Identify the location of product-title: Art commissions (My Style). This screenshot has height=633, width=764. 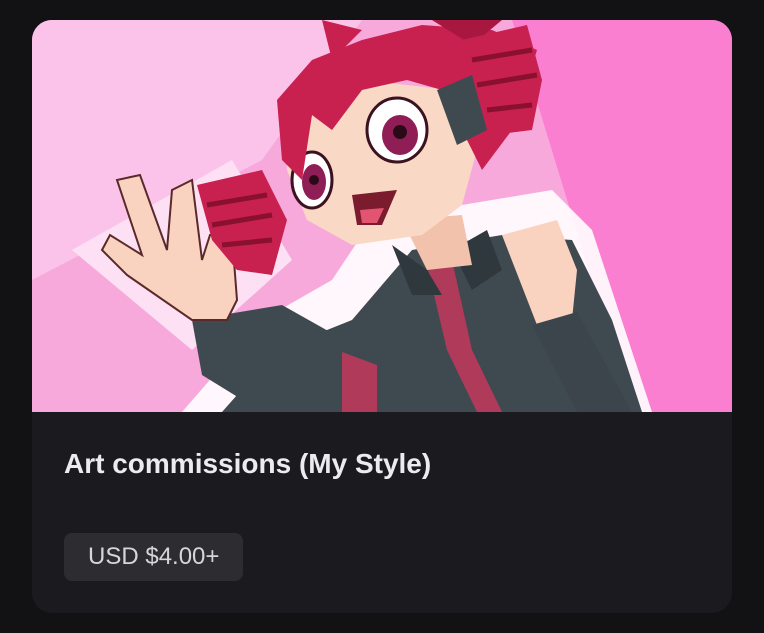
(247, 464).